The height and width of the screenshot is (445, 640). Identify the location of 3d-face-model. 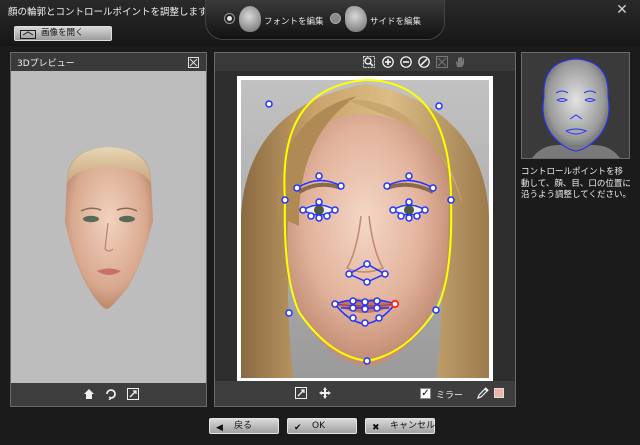
(109, 228).